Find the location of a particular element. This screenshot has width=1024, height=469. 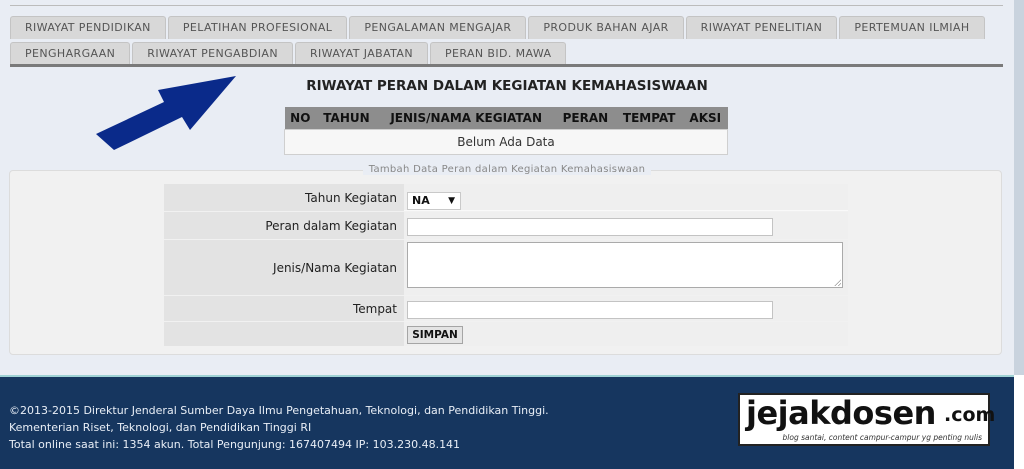

tab-riwayat-pendidikan: RIWAYAT PENDIDIKAN is located at coordinates (88, 27).